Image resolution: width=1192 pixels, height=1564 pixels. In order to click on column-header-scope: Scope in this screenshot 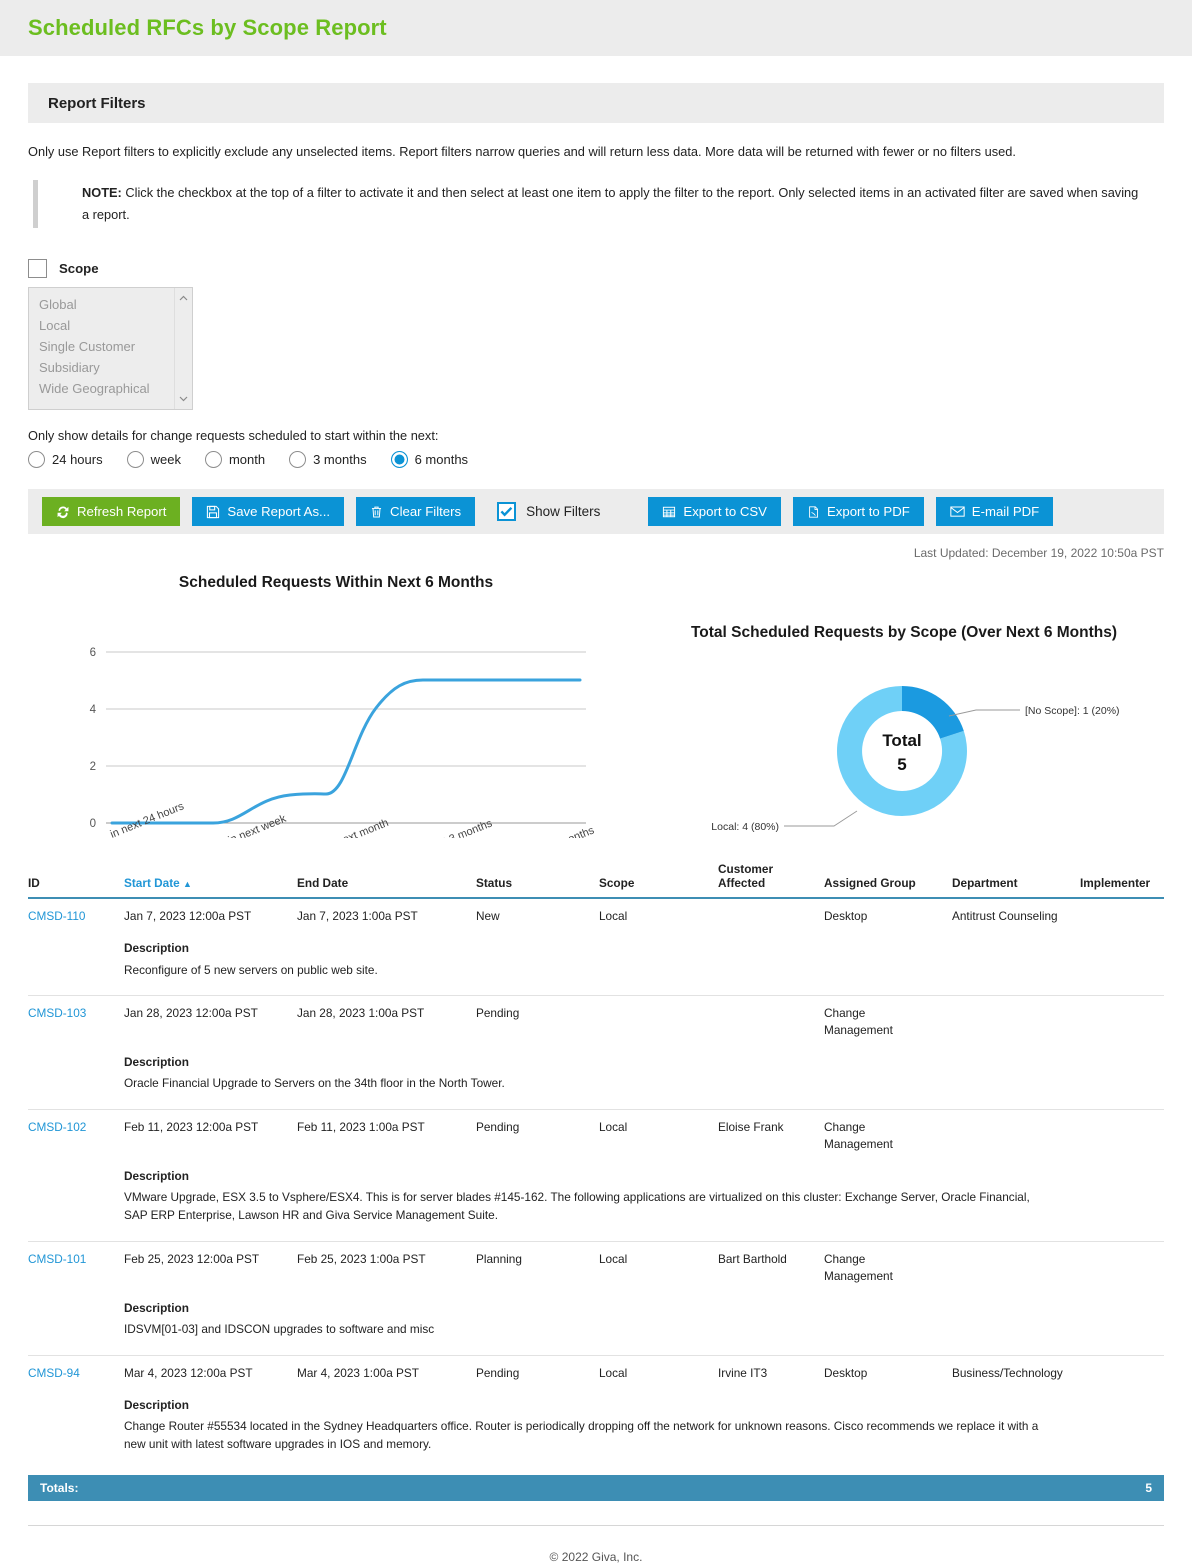, I will do `click(658, 880)`.